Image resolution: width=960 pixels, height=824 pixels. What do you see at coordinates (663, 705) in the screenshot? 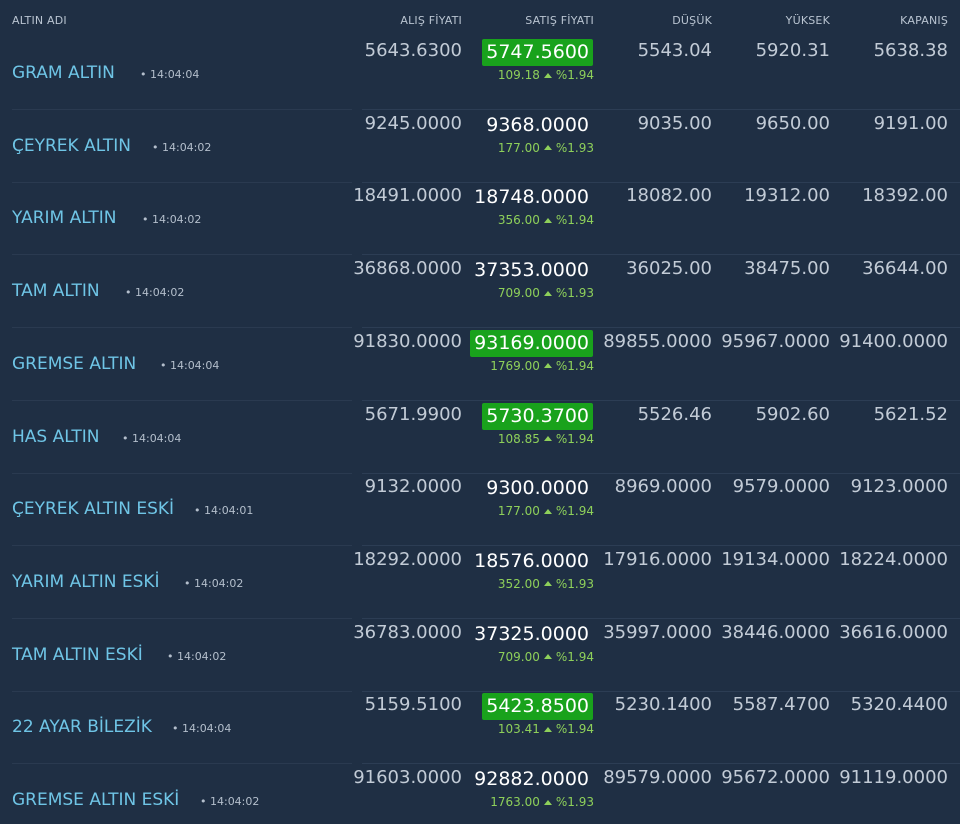
I see `low-price: 5230.1400` at bounding box center [663, 705].